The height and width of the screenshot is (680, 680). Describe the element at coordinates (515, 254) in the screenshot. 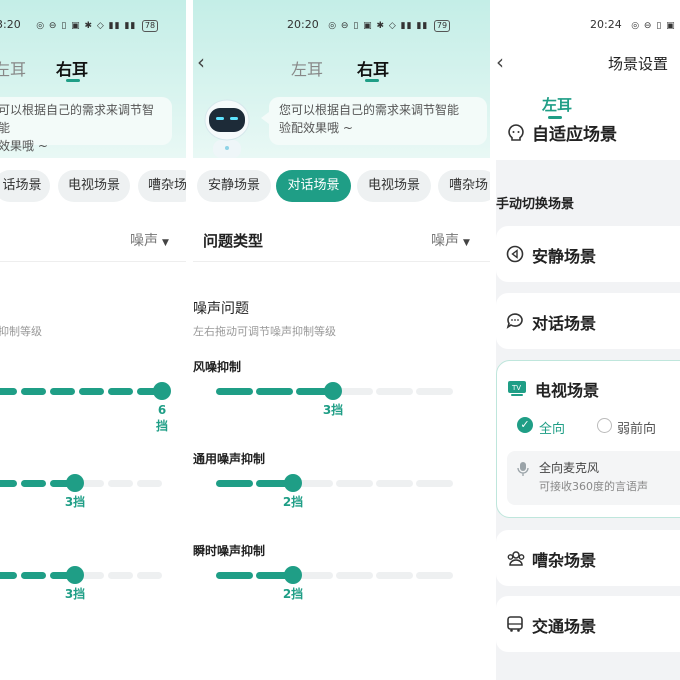

I see `quiet-scene-icon` at that location.